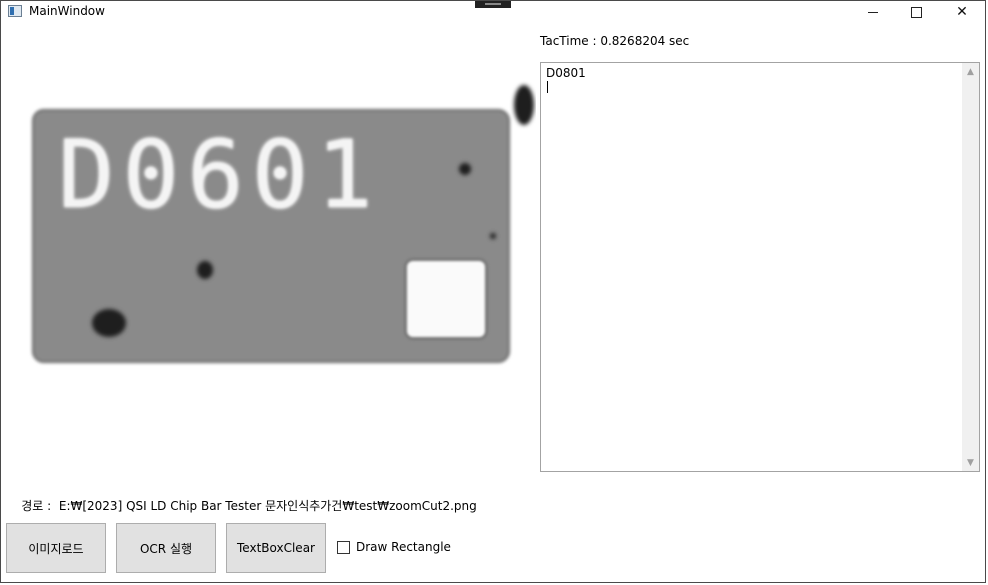 The height and width of the screenshot is (585, 988). I want to click on maximize-button, so click(916, 12).